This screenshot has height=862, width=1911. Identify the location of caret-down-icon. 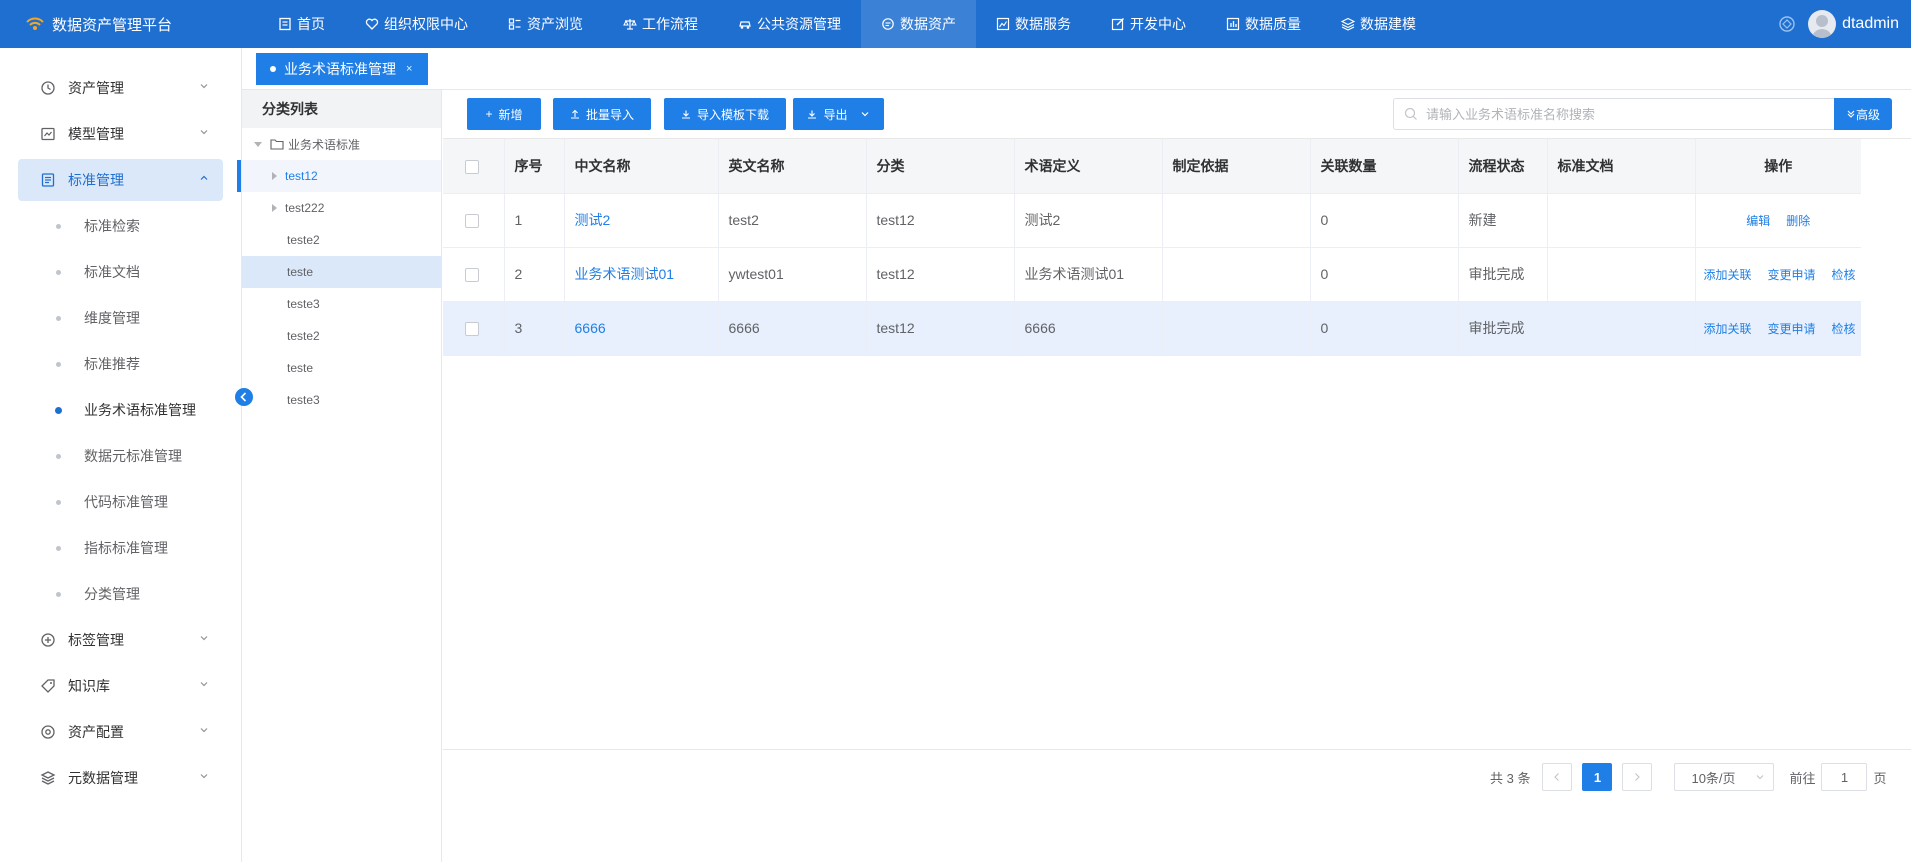
(258, 144).